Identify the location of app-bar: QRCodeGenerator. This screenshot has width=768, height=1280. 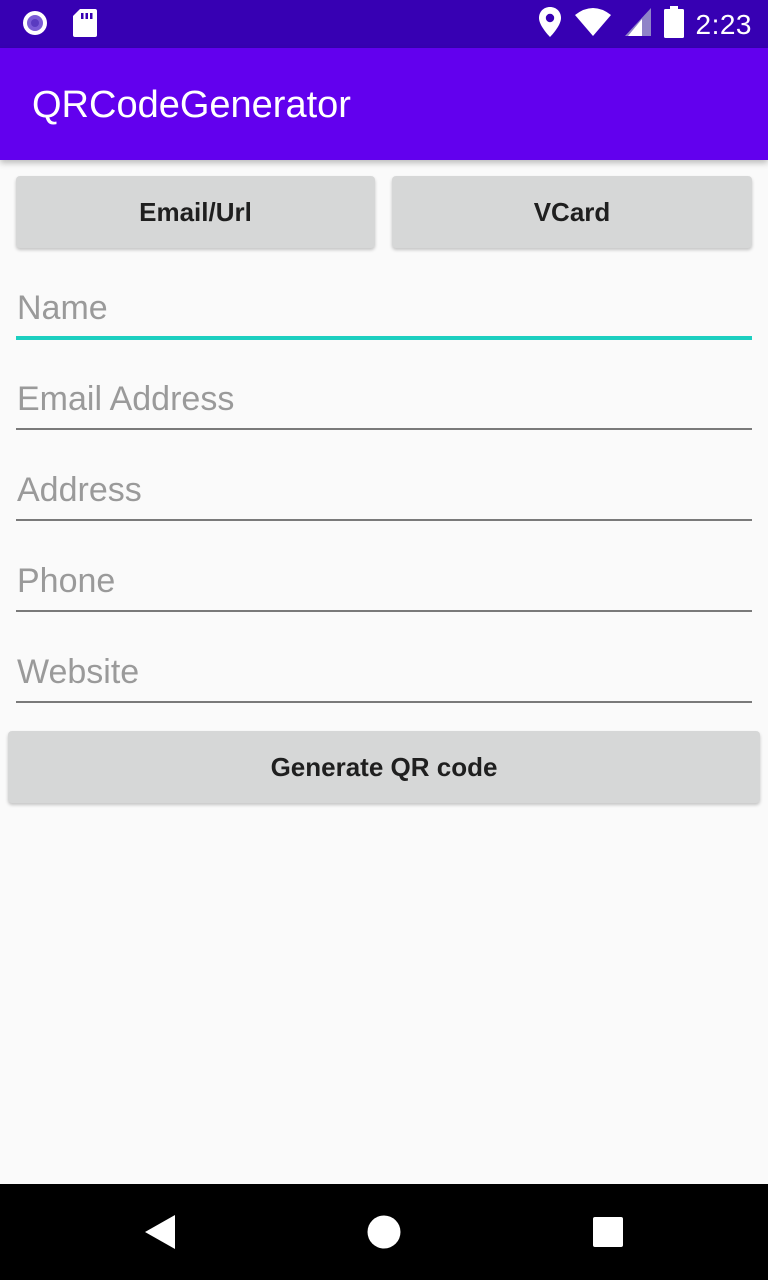
(384, 104).